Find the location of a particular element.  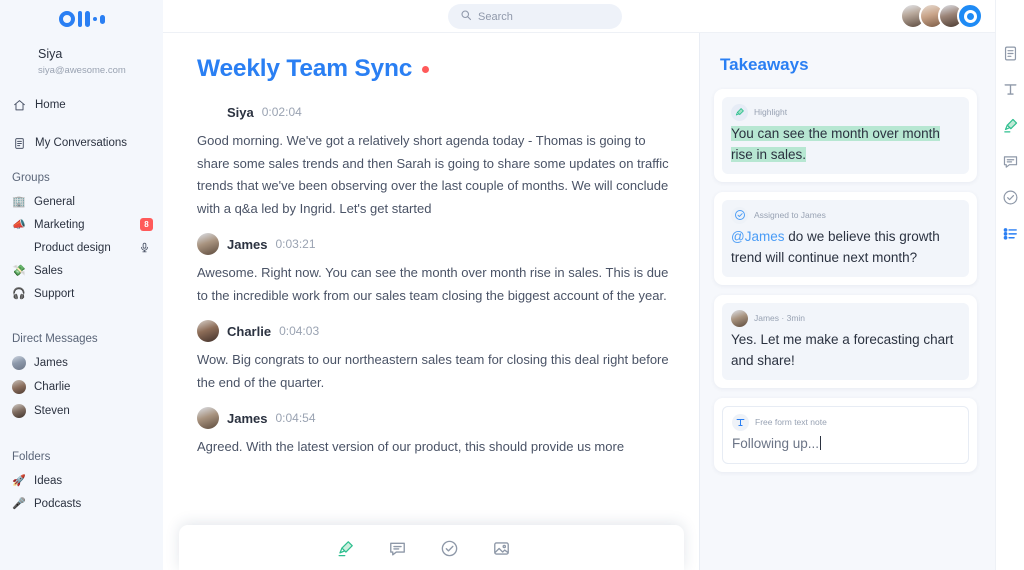

search-input: Search is located at coordinates (535, 16).